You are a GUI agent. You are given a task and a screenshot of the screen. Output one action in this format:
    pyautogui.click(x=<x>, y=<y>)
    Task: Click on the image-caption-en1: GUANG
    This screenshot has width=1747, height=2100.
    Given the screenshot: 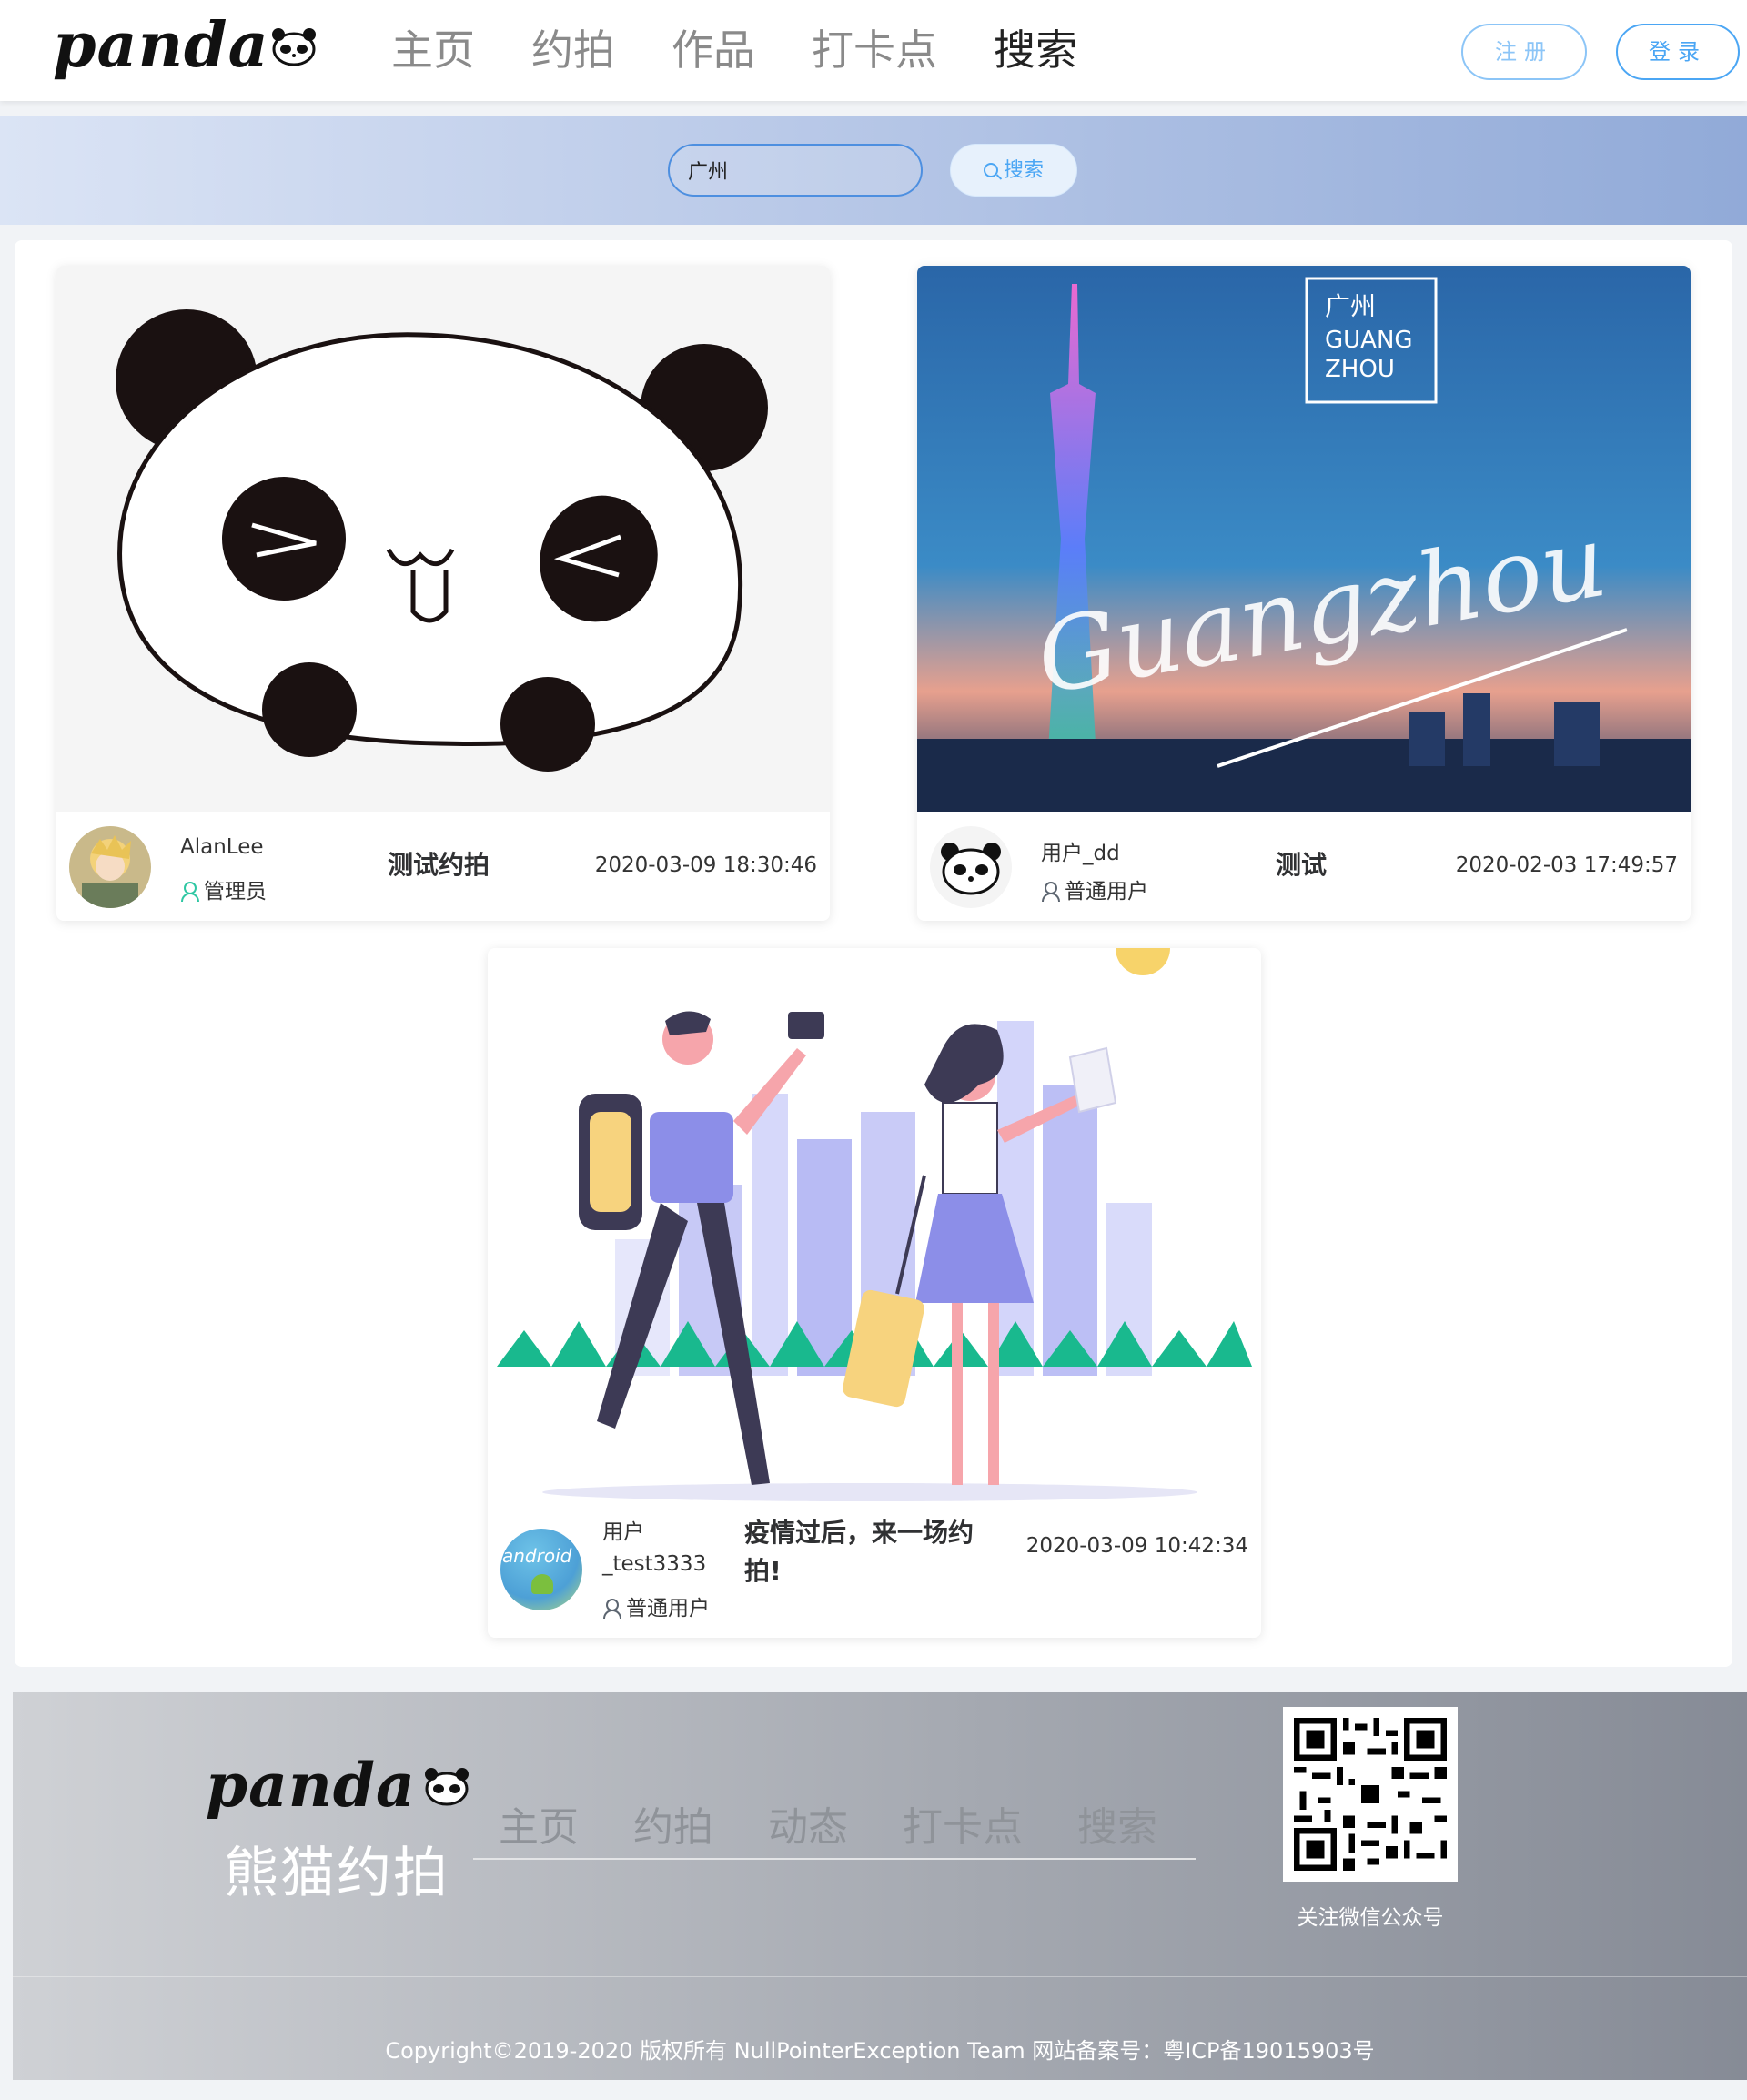 What is the action you would take?
    pyautogui.click(x=1369, y=340)
    